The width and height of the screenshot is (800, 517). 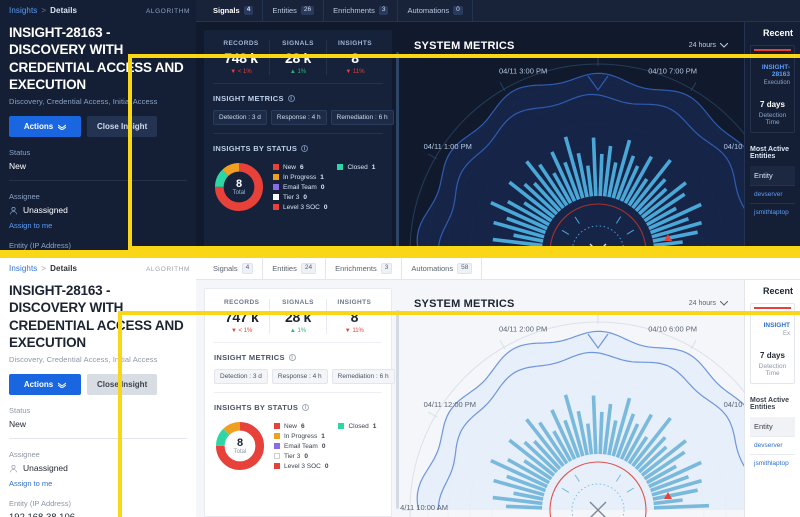 I want to click on status-donut-chart: 8 Total, so click(x=240, y=446).